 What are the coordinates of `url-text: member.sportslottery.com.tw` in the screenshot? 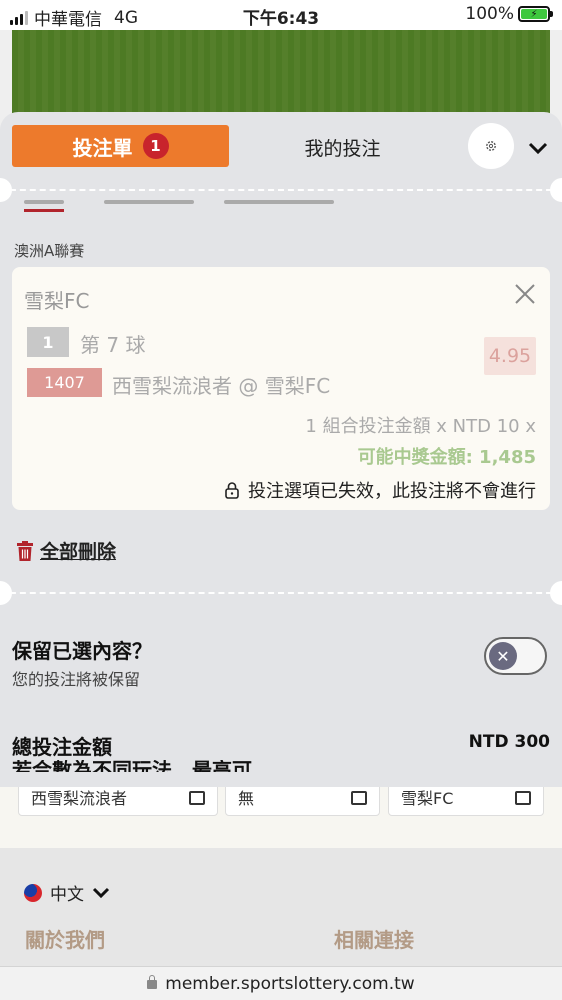 It's located at (290, 984).